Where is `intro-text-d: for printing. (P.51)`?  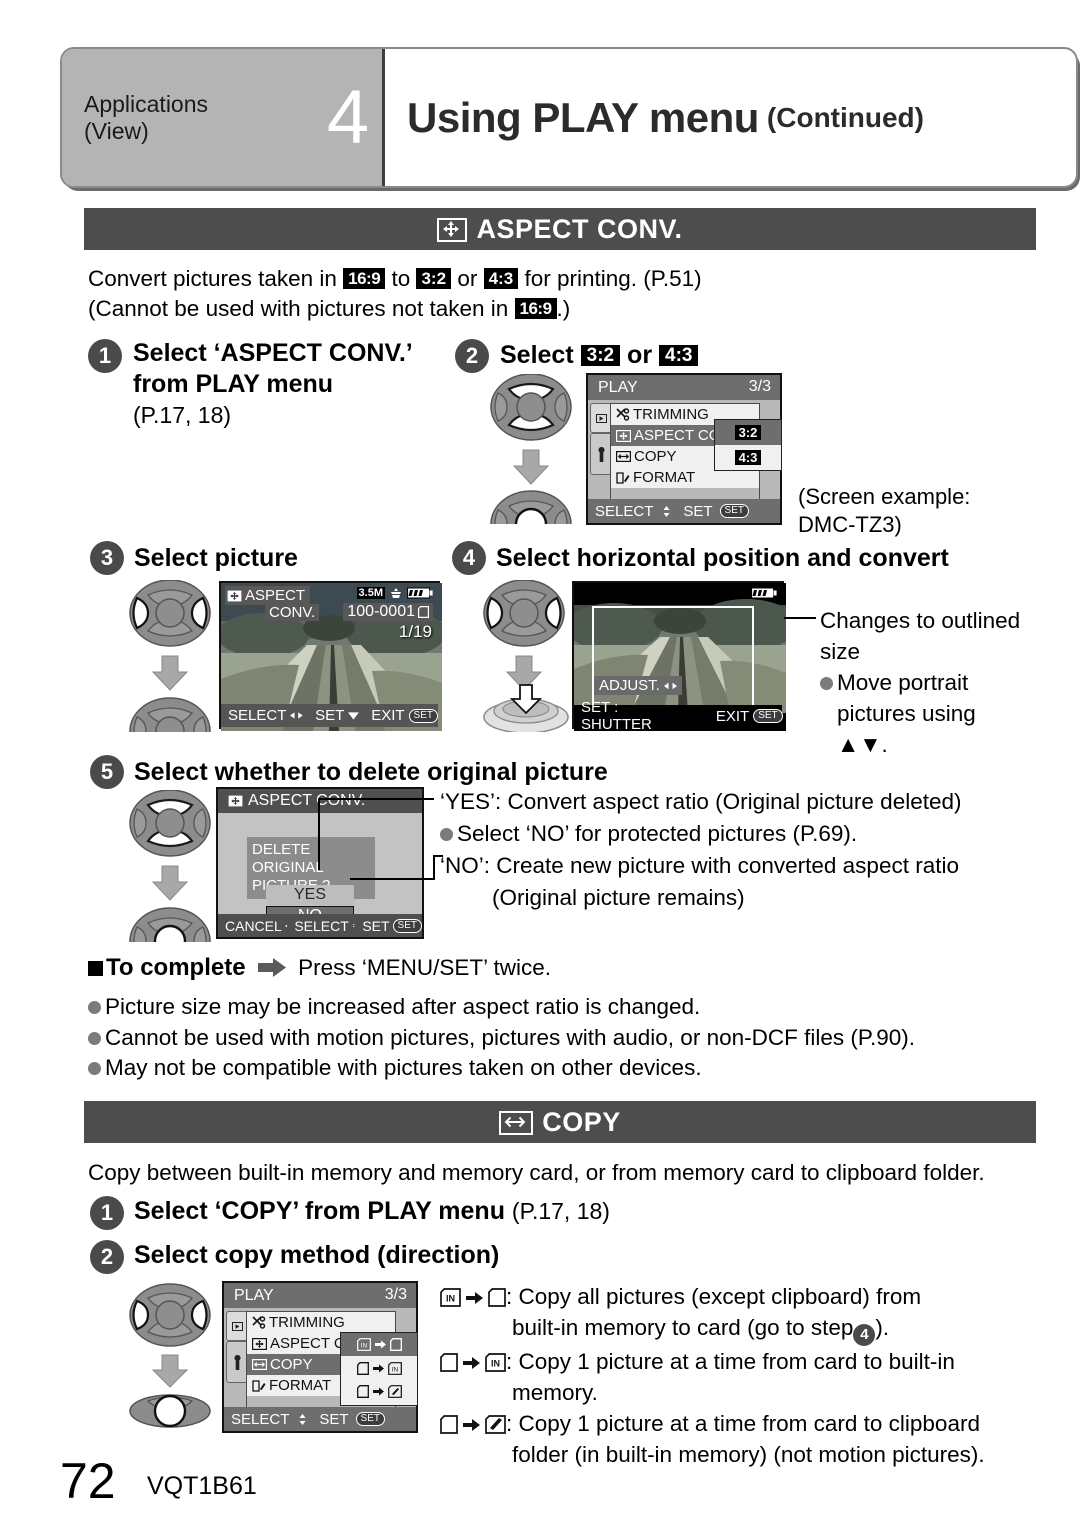
intro-text-d: for printing. (P.51) is located at coordinates (613, 278).